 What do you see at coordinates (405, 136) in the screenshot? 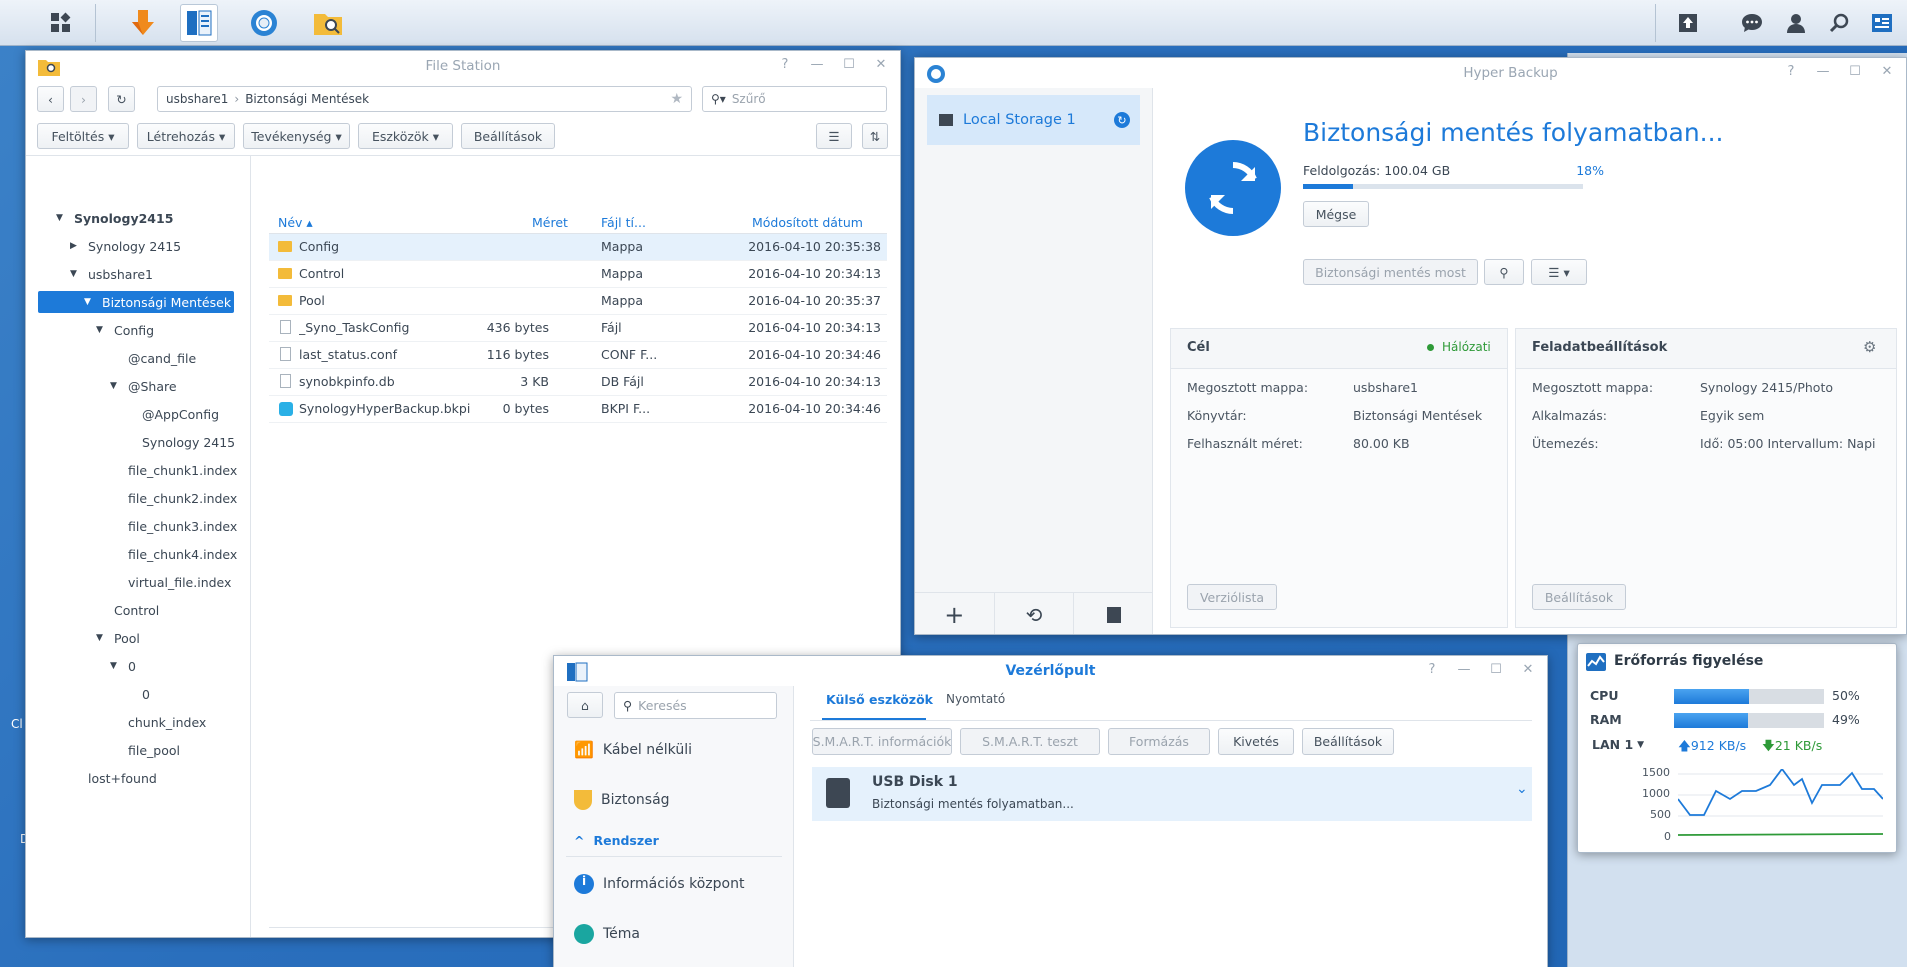
I see `tools-button: Eszközök ▾` at bounding box center [405, 136].